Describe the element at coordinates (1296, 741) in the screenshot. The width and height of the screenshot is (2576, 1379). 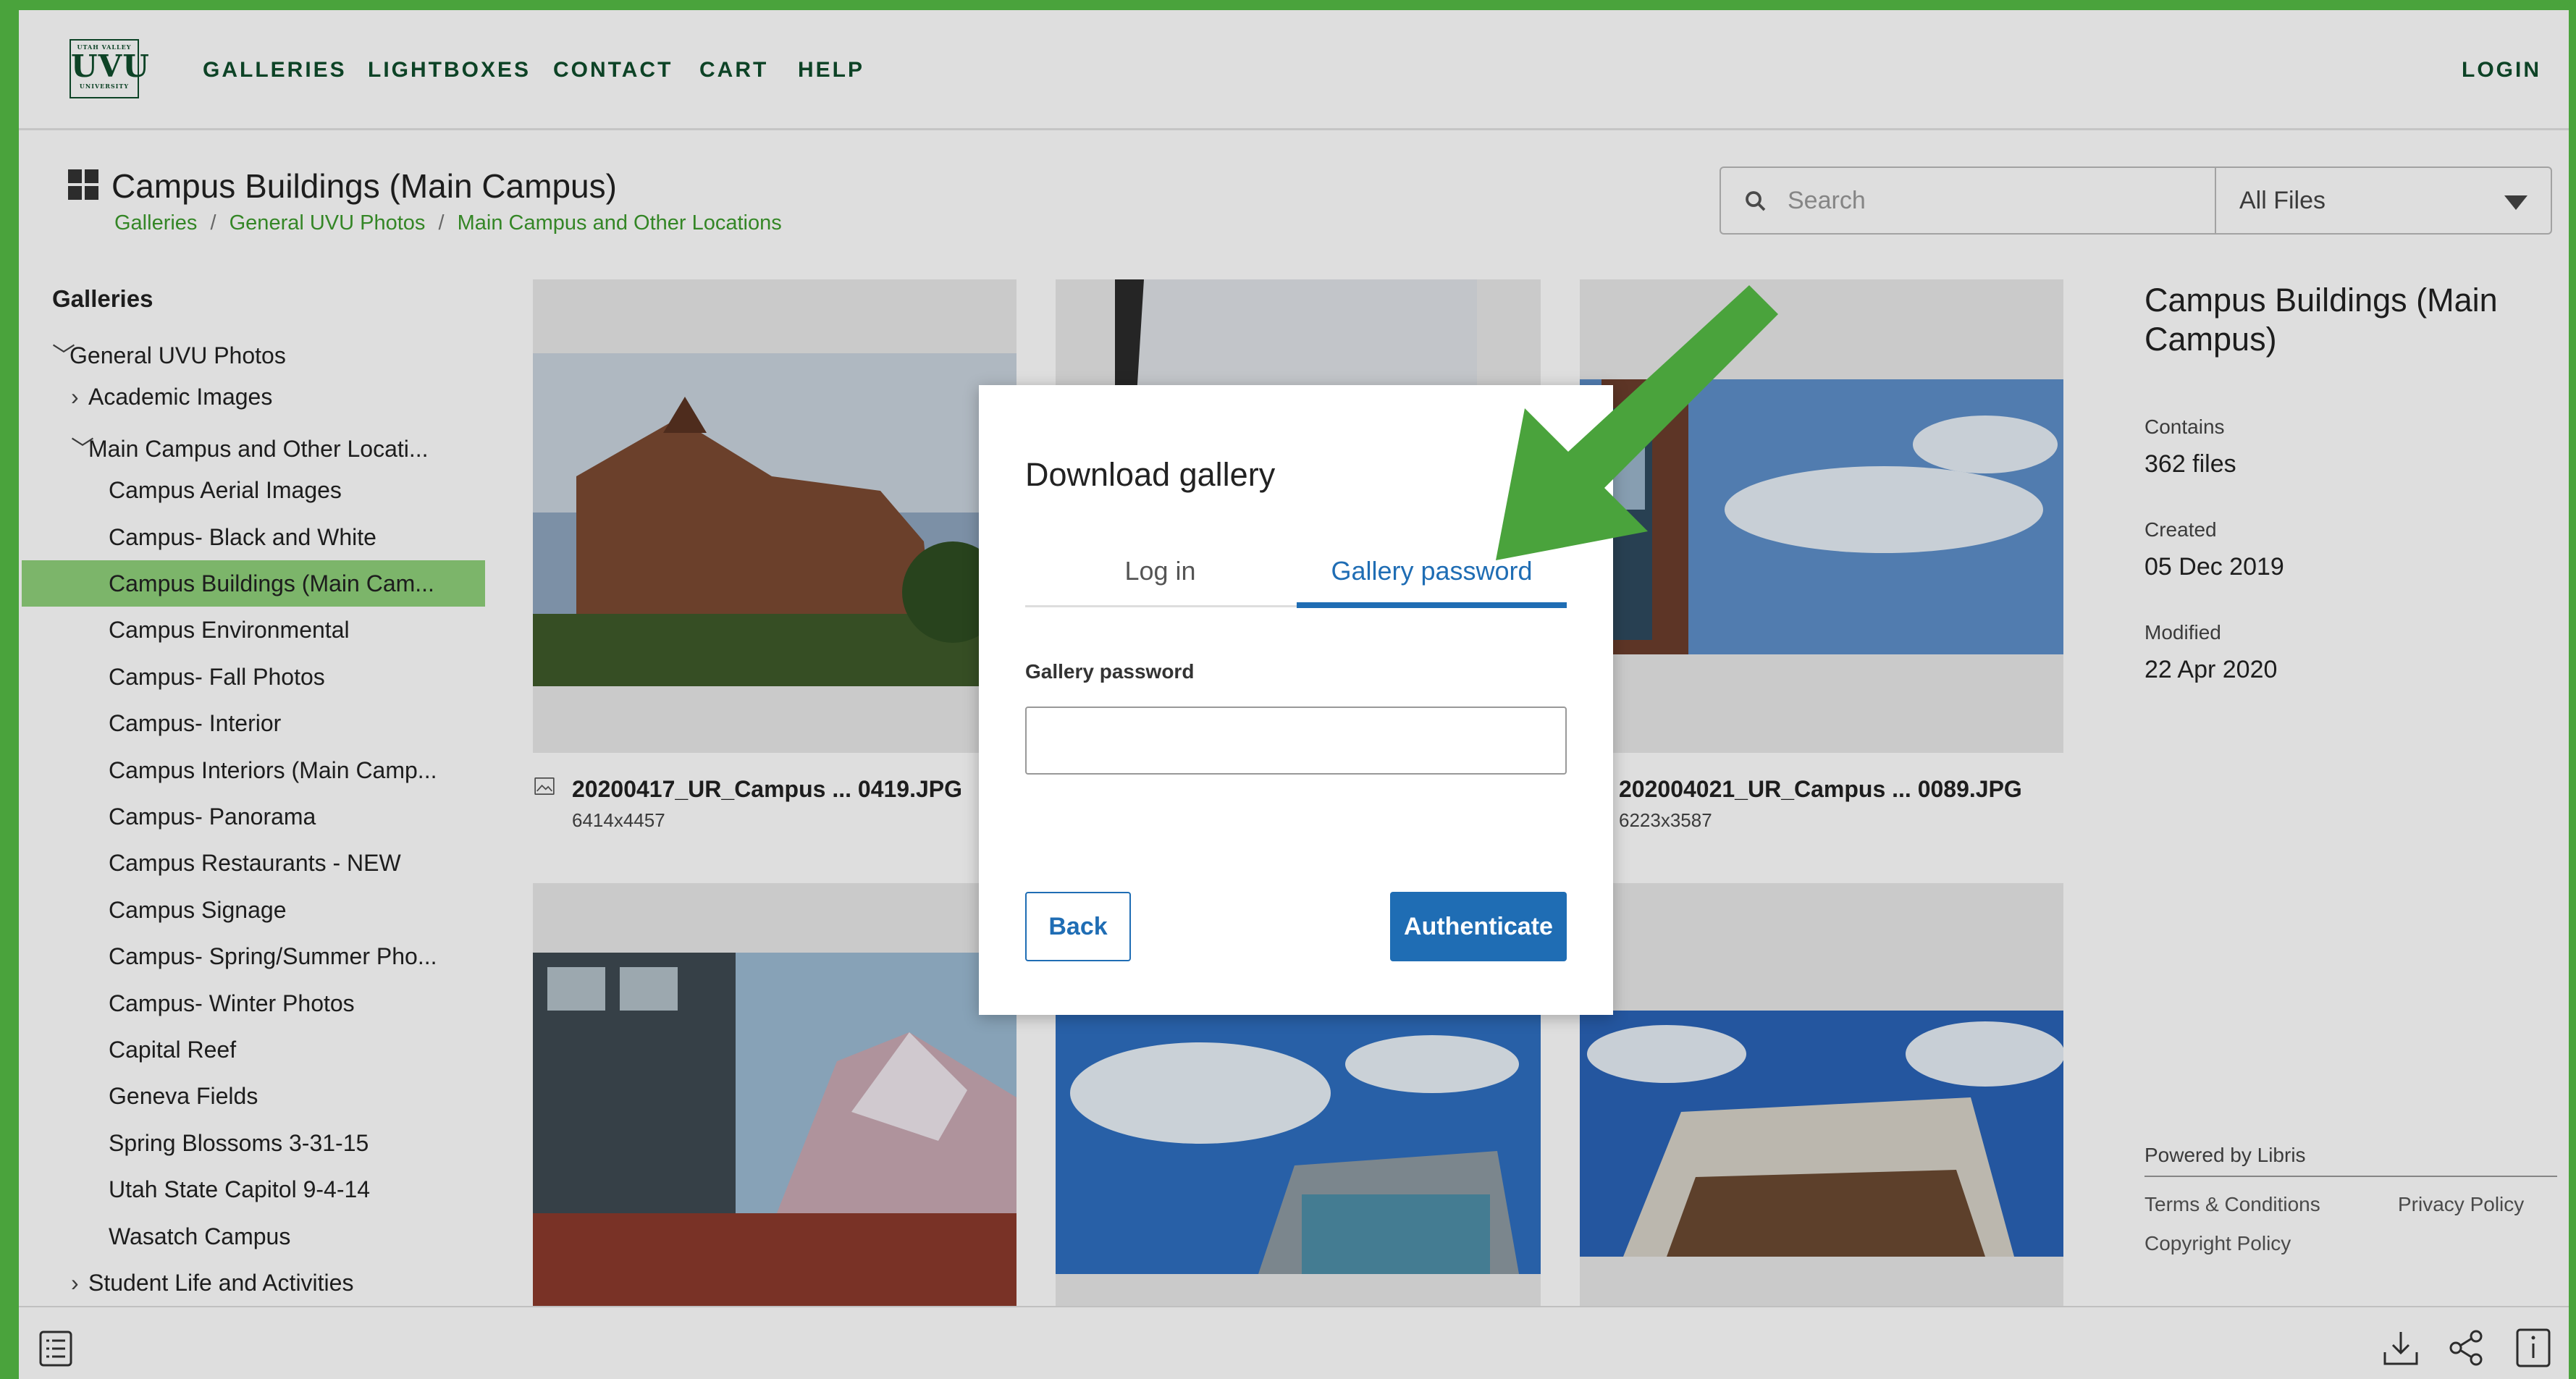
I see `gallery-password-input` at that location.